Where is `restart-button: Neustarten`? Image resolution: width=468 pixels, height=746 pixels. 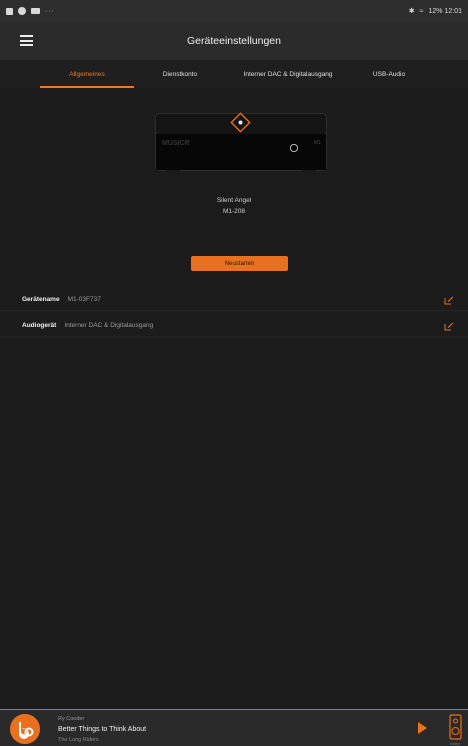 restart-button: Neustarten is located at coordinates (239, 263).